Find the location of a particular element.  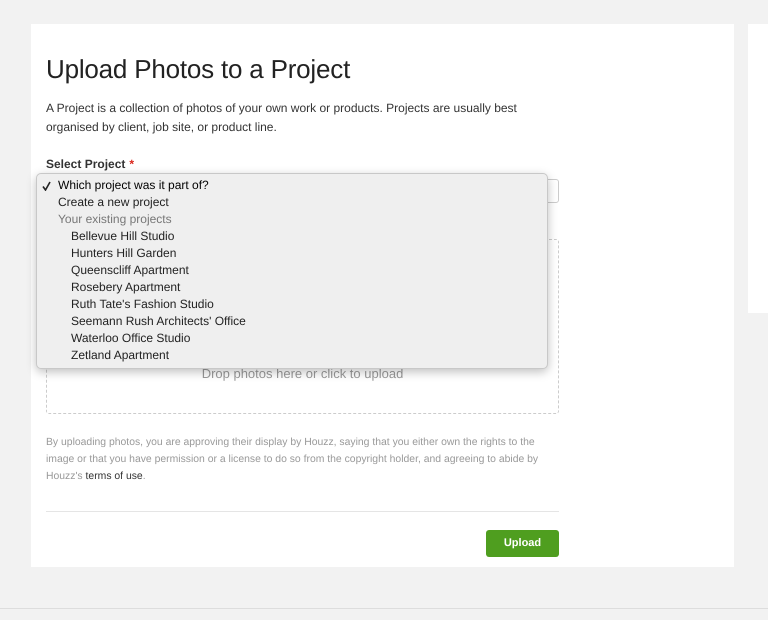

dropdown-option: Bellevue Hill Studio is located at coordinates (105, 236).